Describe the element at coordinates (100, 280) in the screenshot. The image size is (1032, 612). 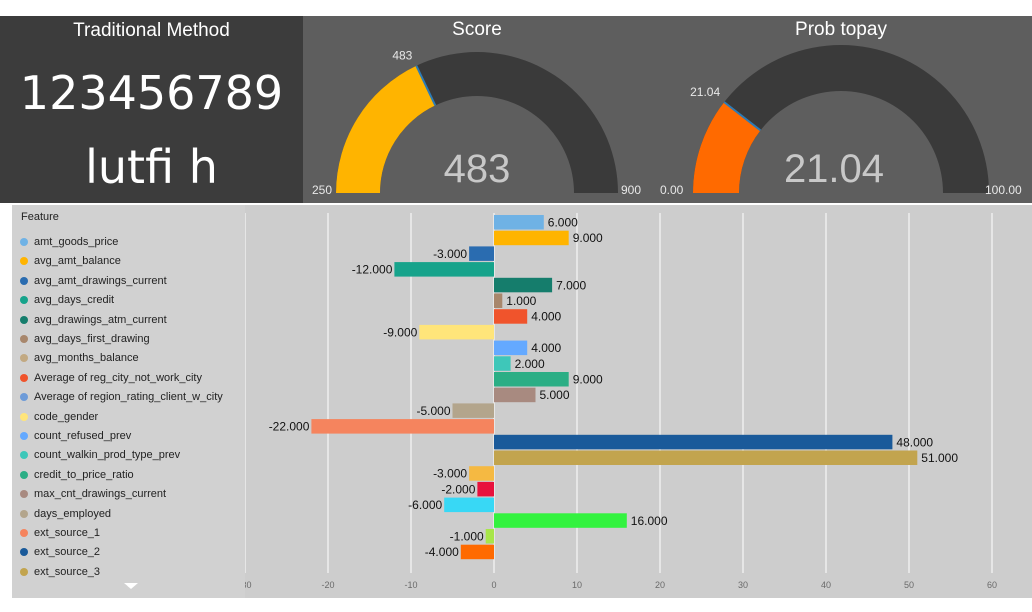
I see `legend-item-label: avg_amt_drawings_current` at that location.